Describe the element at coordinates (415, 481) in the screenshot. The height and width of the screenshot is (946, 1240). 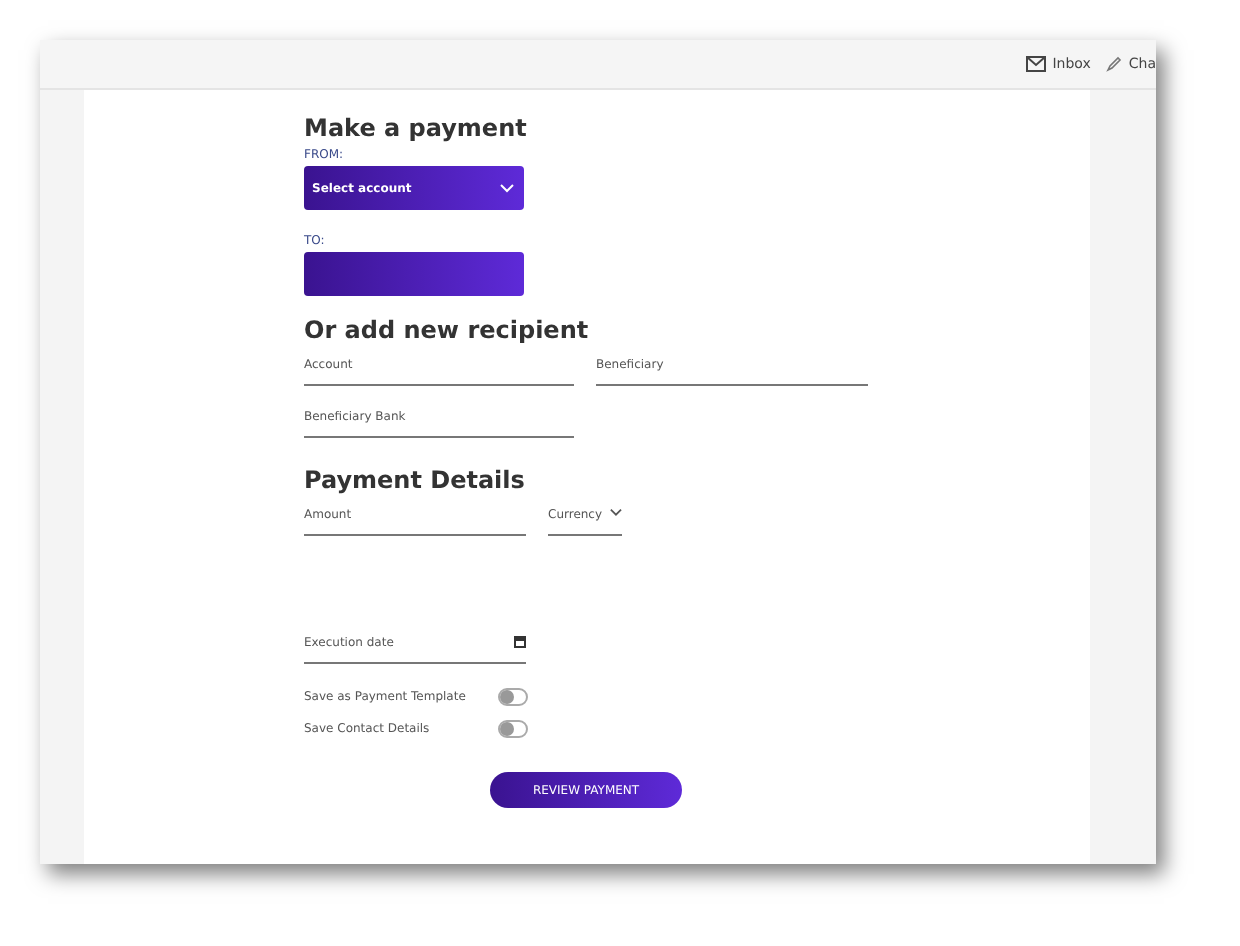
I see `section-title: Payment Details` at that location.